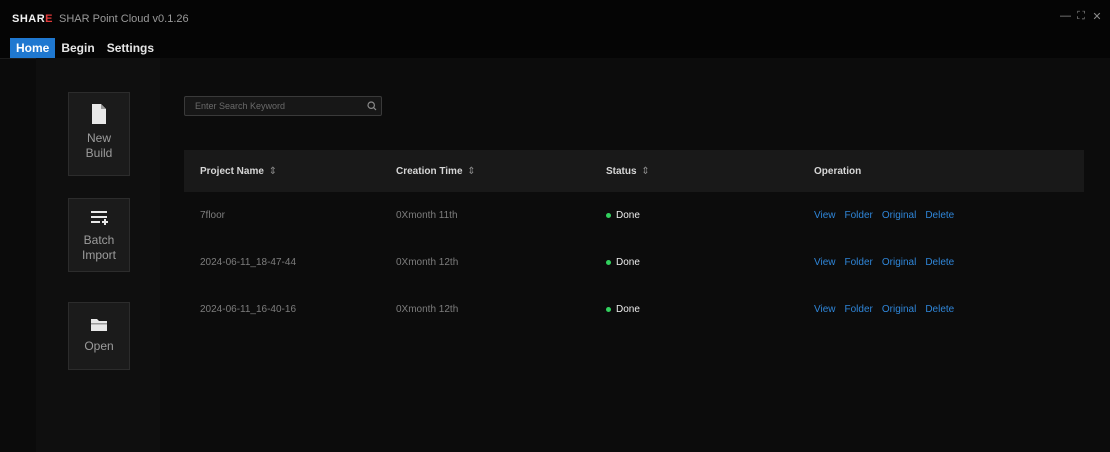  What do you see at coordinates (555, 19) in the screenshot?
I see `title-bar: SHARE SHAR Point Cloud v0.1.26 — ⛶ ✕` at bounding box center [555, 19].